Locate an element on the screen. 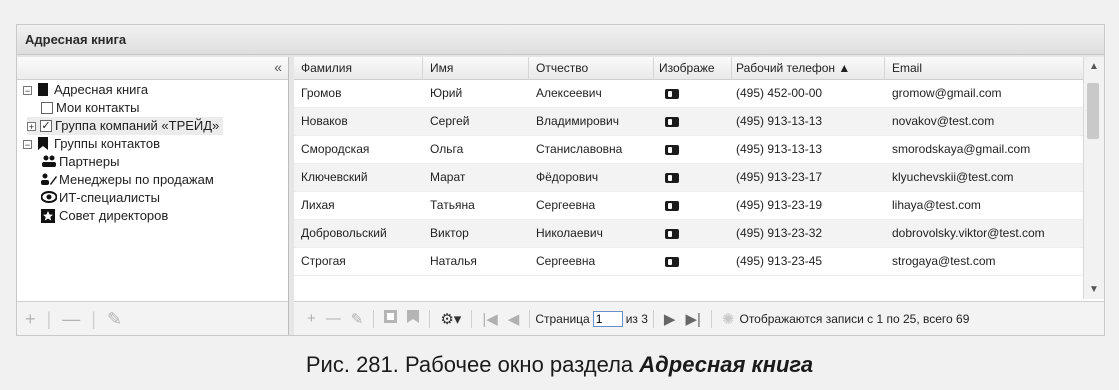  cell-work-phone: (495) 913-23-17 is located at coordinates (779, 177).